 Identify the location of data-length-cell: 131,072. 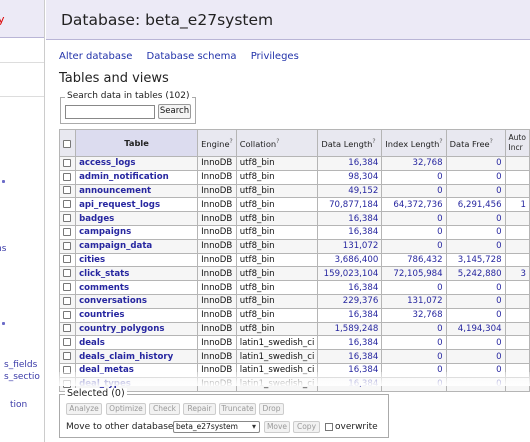
(350, 246).